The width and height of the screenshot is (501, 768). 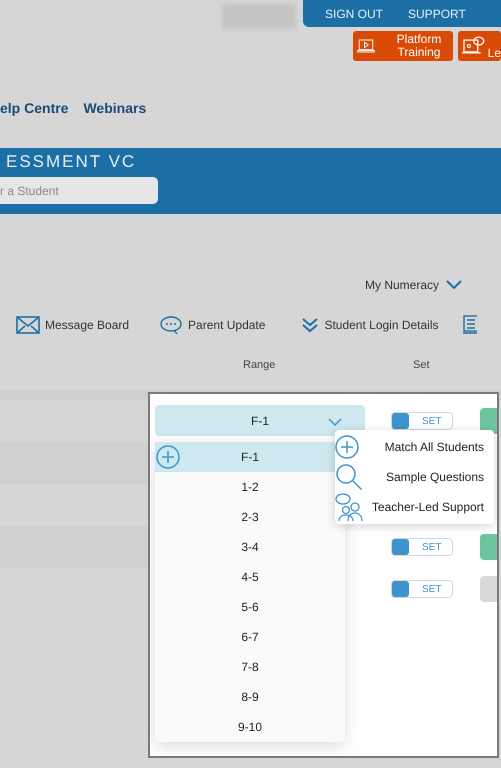 I want to click on search-field: r a Student, so click(x=79, y=190).